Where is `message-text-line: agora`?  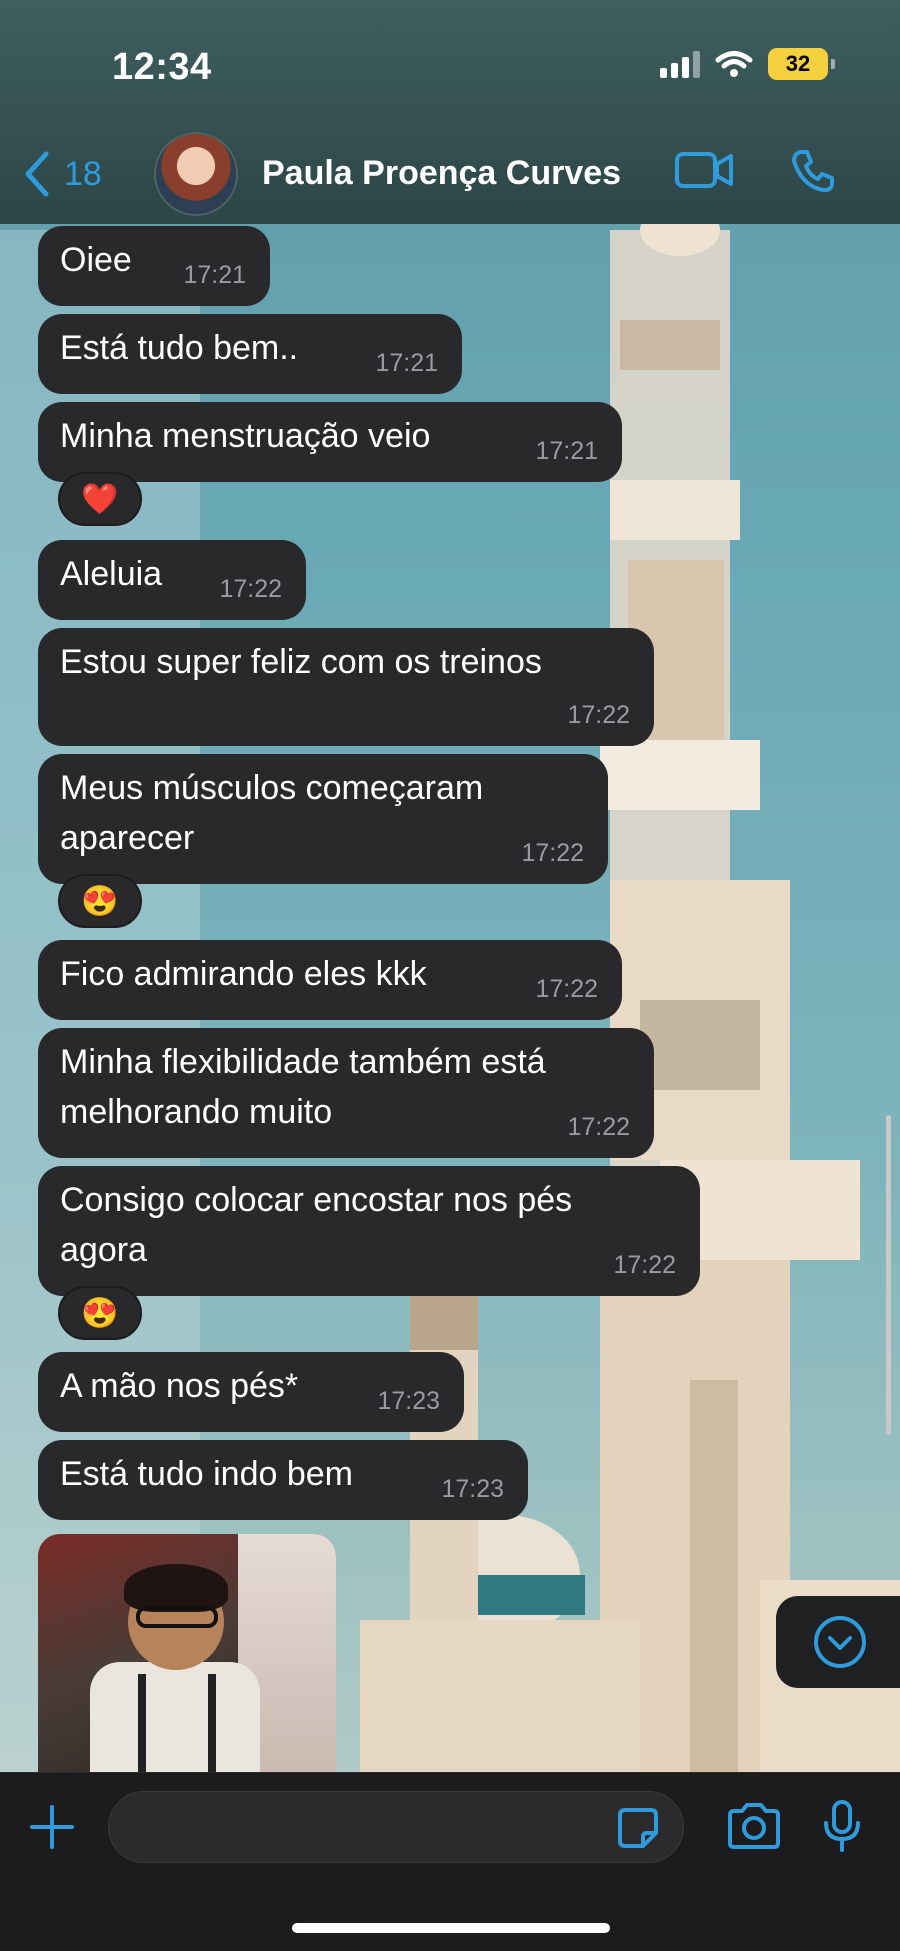
message-text-line: agora is located at coordinates (103, 1250).